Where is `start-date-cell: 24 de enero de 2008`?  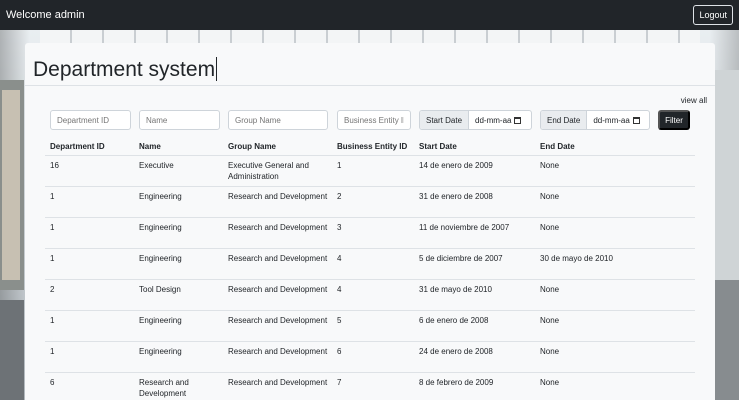
start-date-cell: 24 de enero de 2008 is located at coordinates (456, 351).